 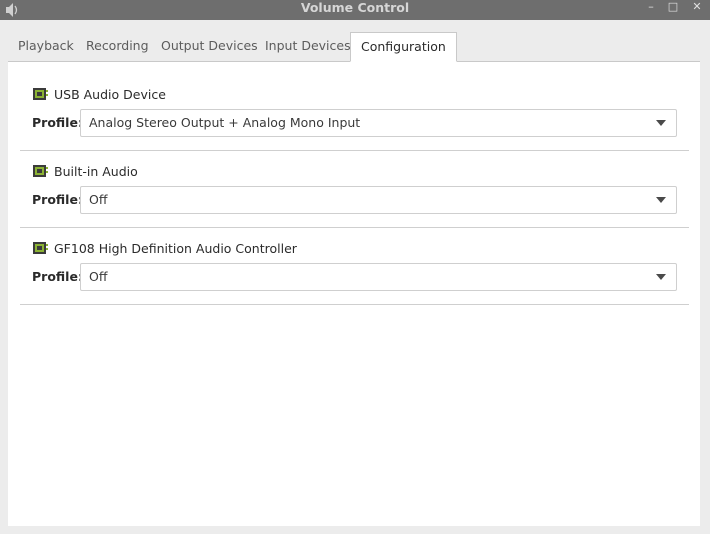 What do you see at coordinates (110, 94) in the screenshot?
I see `device-name: USB Audio Device` at bounding box center [110, 94].